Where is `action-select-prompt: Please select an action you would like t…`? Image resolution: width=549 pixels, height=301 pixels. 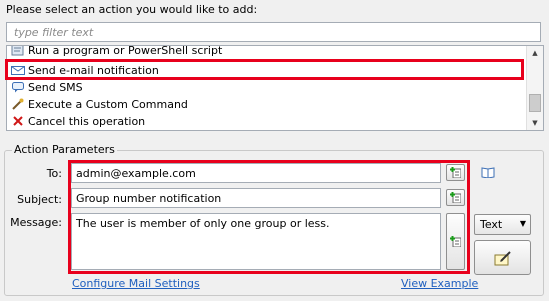
action-select-prompt: Please select an action you would like t… is located at coordinates (132, 9).